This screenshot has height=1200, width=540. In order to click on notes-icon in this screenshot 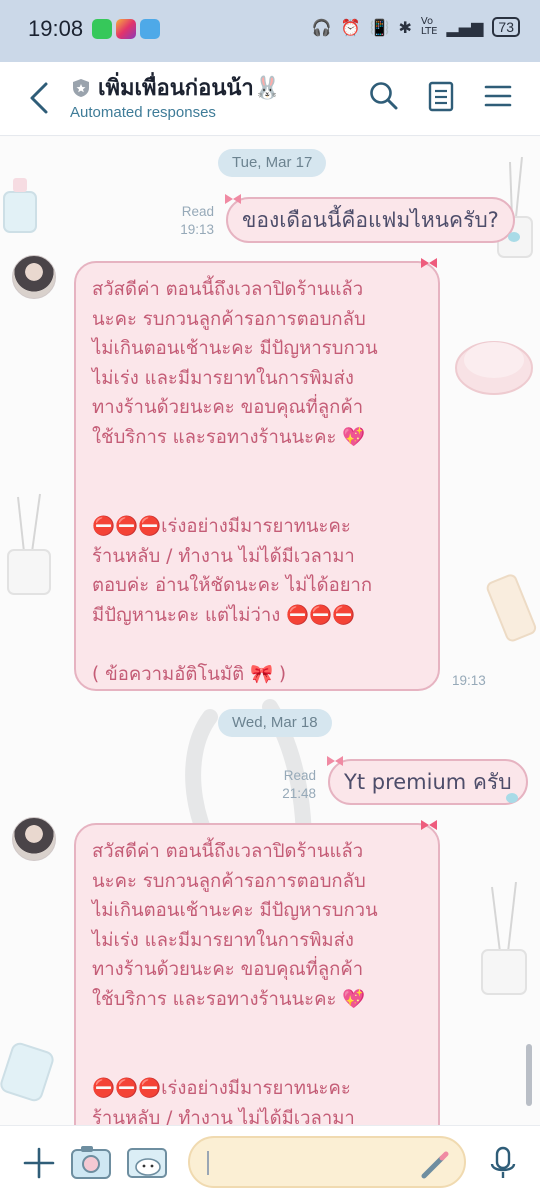, I will do `click(441, 96)`.